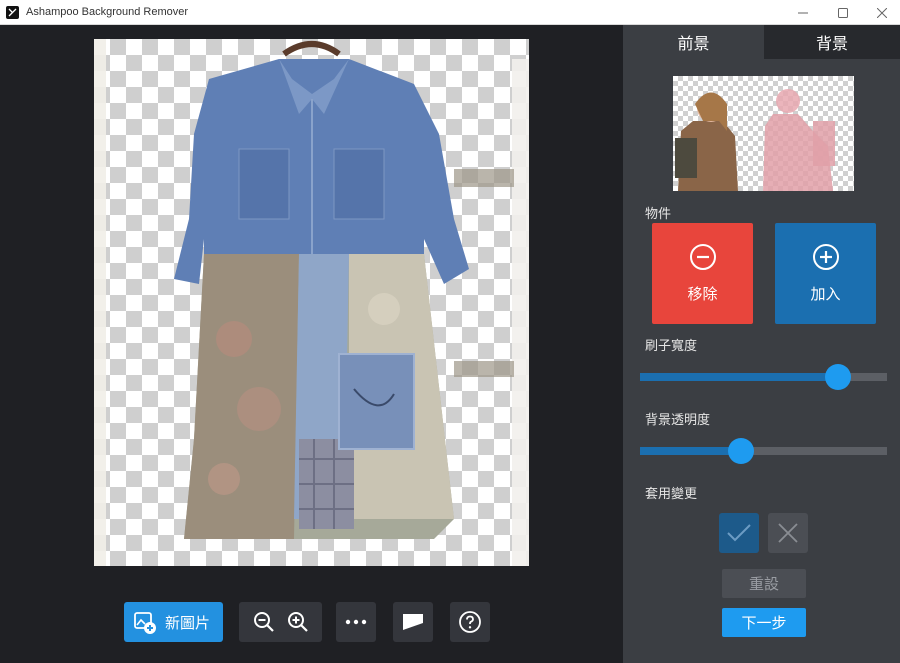 The image size is (900, 663). I want to click on zoom-in-icon, so click(298, 622).